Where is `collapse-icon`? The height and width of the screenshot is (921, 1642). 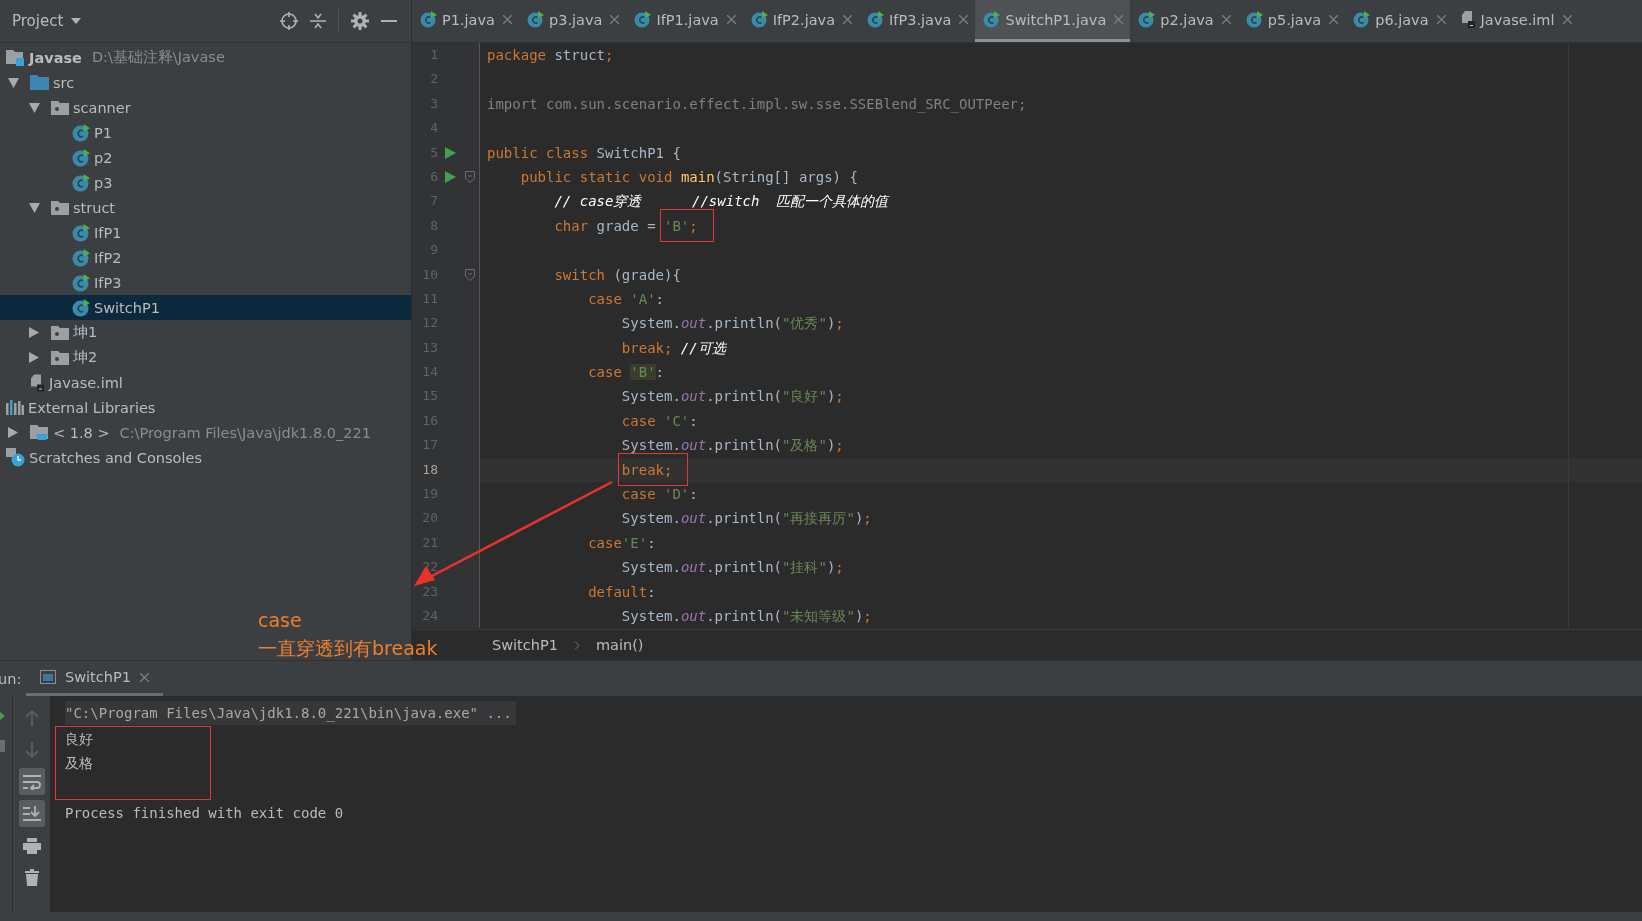
collapse-icon is located at coordinates (318, 21).